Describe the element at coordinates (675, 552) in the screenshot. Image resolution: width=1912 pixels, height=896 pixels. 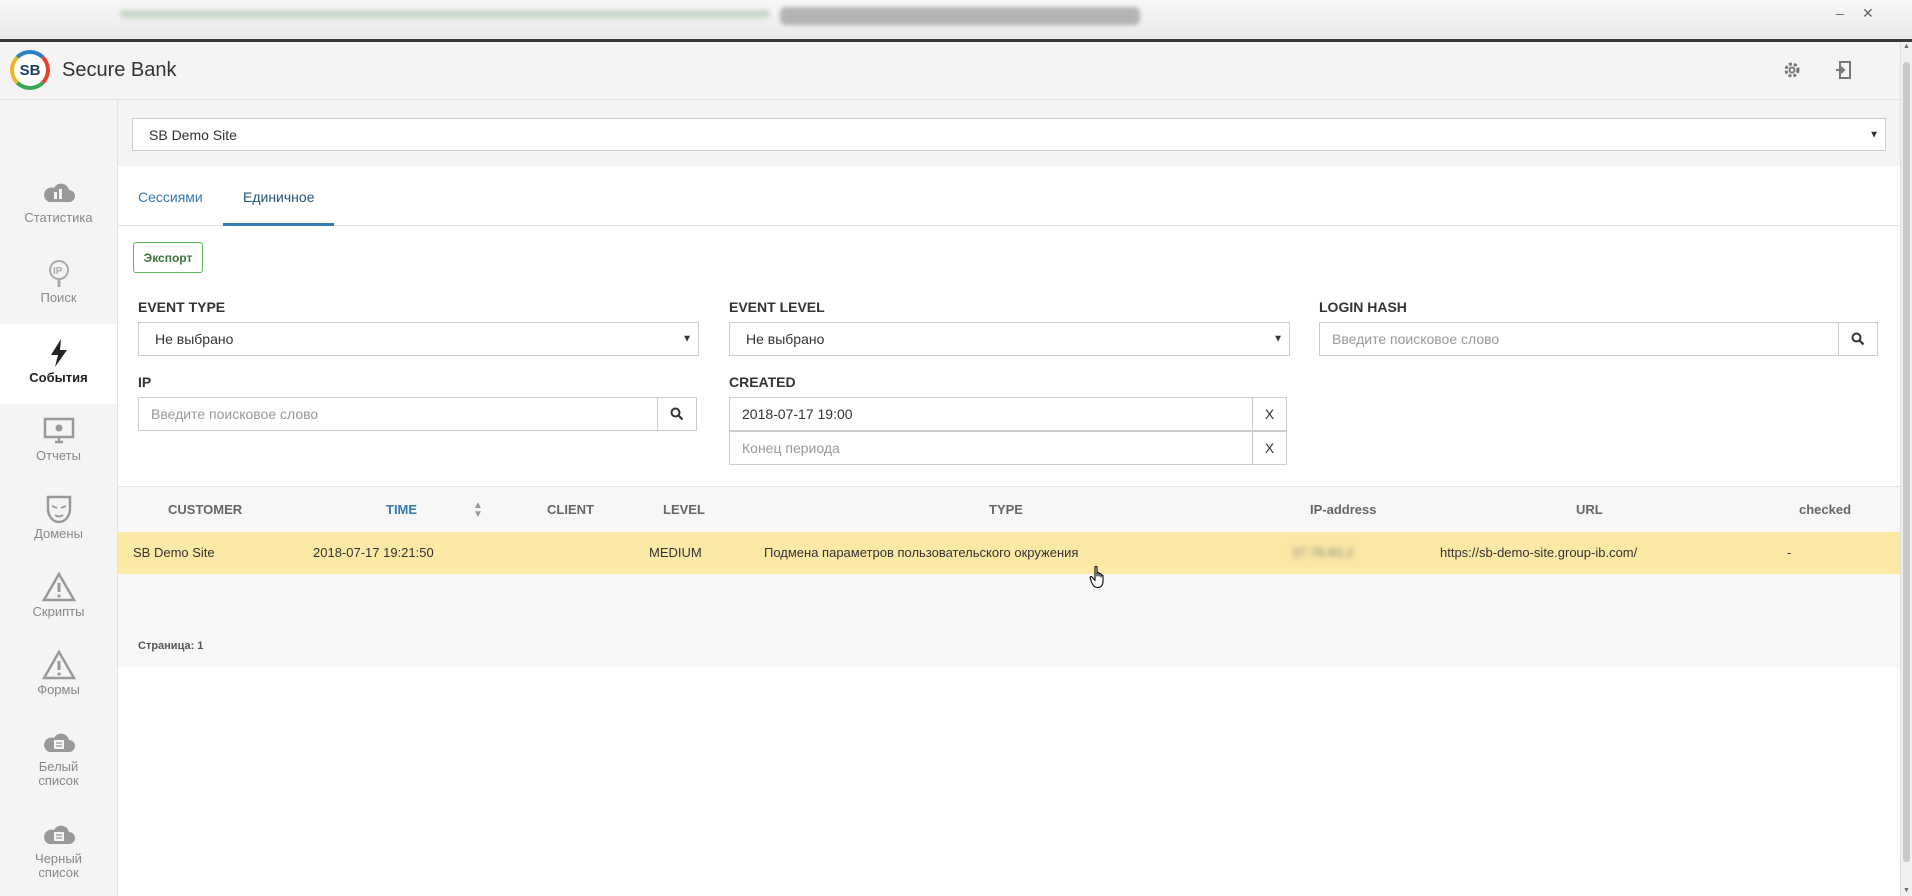
I see `cell-level: MEDIUM` at that location.